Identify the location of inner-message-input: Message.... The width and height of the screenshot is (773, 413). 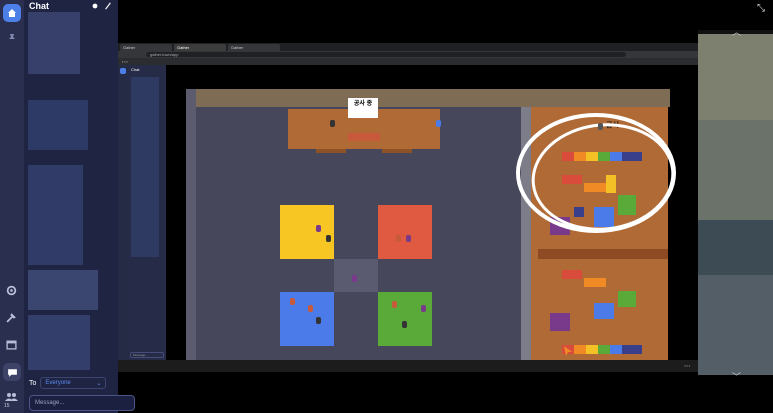
(147, 355).